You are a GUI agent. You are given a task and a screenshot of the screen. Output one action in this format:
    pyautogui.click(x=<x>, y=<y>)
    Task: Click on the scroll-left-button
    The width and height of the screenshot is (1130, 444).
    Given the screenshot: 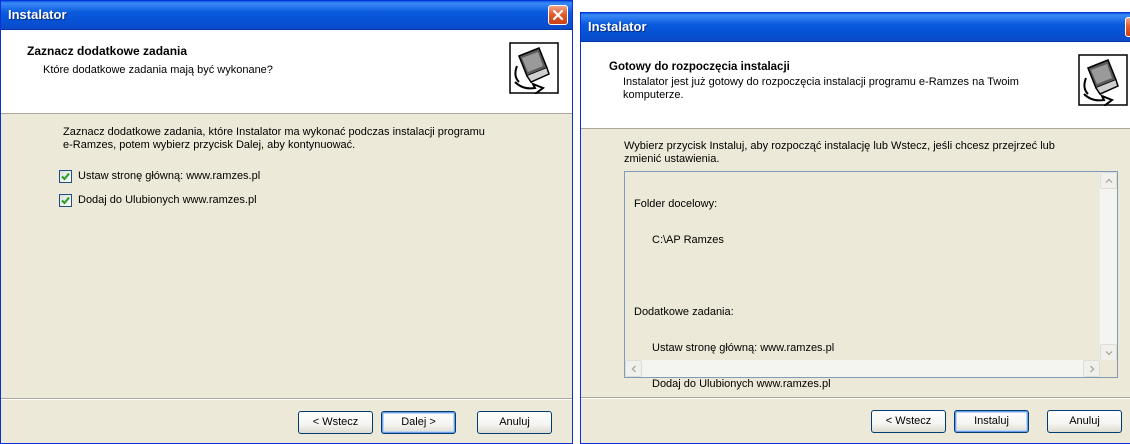 What is the action you would take?
    pyautogui.click(x=633, y=368)
    